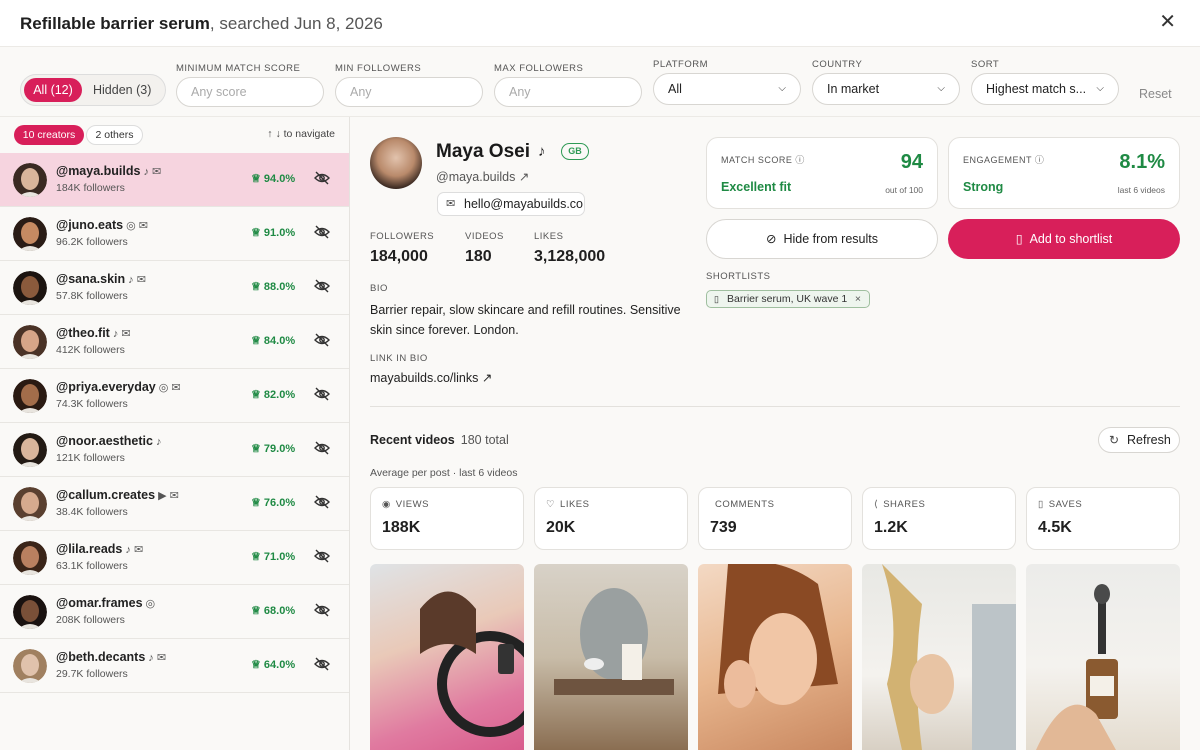 The height and width of the screenshot is (750, 1200). I want to click on creator-handle: @sana.skin ♪ ✉, so click(101, 279).